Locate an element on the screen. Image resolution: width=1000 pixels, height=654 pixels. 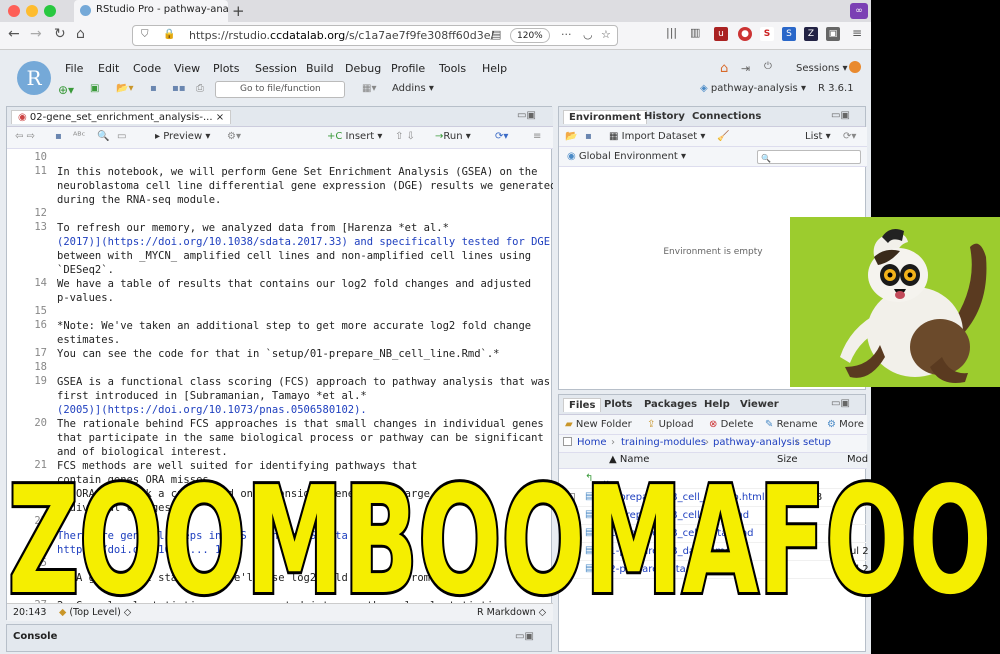
menu-profile: Profile is located at coordinates (408, 68).